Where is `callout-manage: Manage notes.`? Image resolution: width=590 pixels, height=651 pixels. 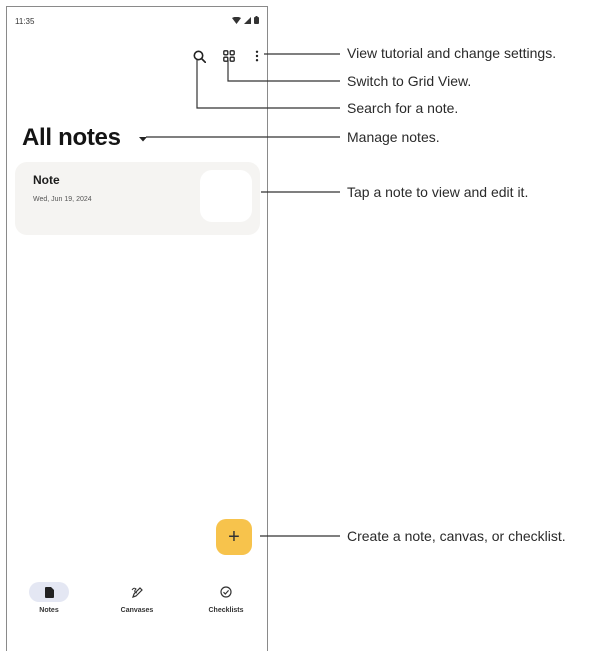 callout-manage: Manage notes. is located at coordinates (393, 137).